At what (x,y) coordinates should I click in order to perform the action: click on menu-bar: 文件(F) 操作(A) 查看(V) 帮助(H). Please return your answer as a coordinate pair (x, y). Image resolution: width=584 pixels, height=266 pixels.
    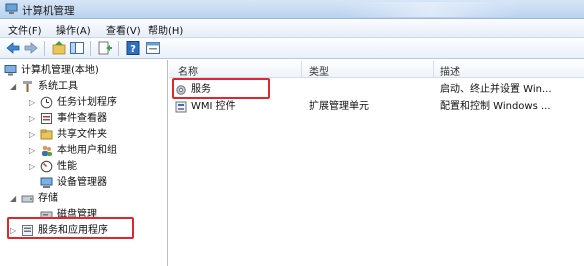
    Looking at the image, I should click on (292, 28).